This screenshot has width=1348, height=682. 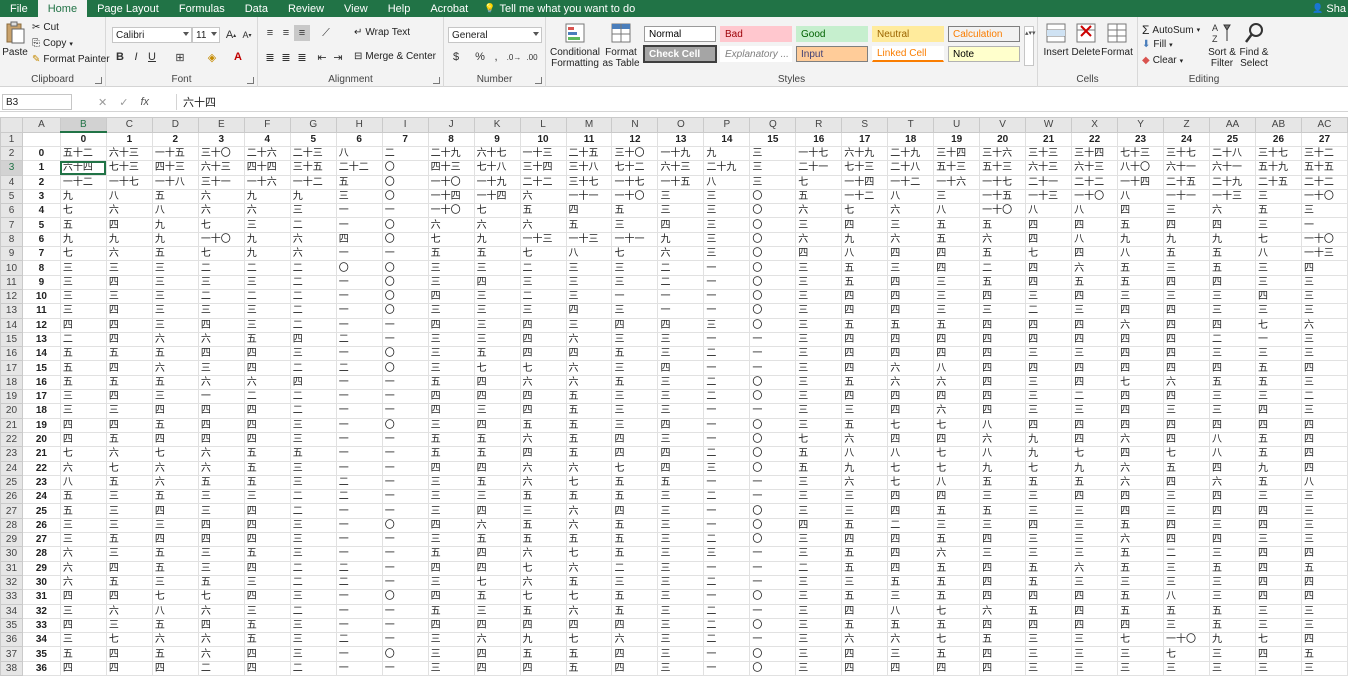 I want to click on cell: 一十〇, so click(x=451, y=182).